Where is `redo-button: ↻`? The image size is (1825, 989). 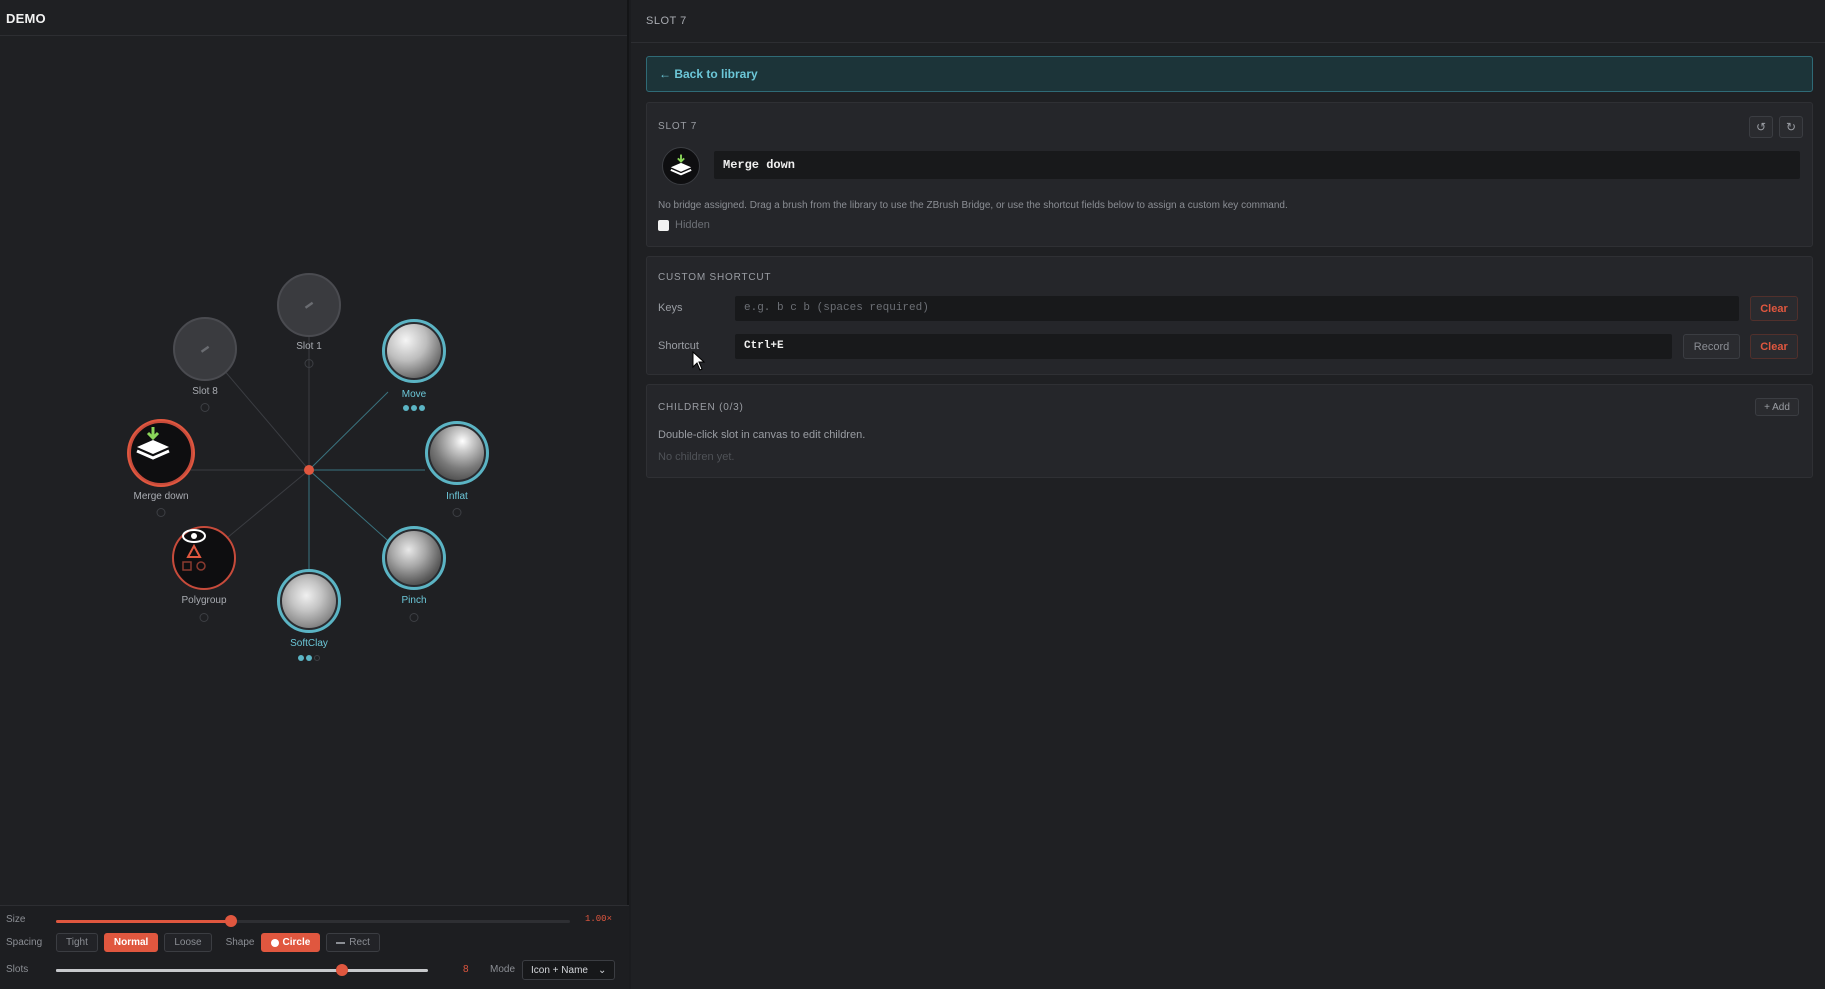
redo-button: ↻ is located at coordinates (1791, 127).